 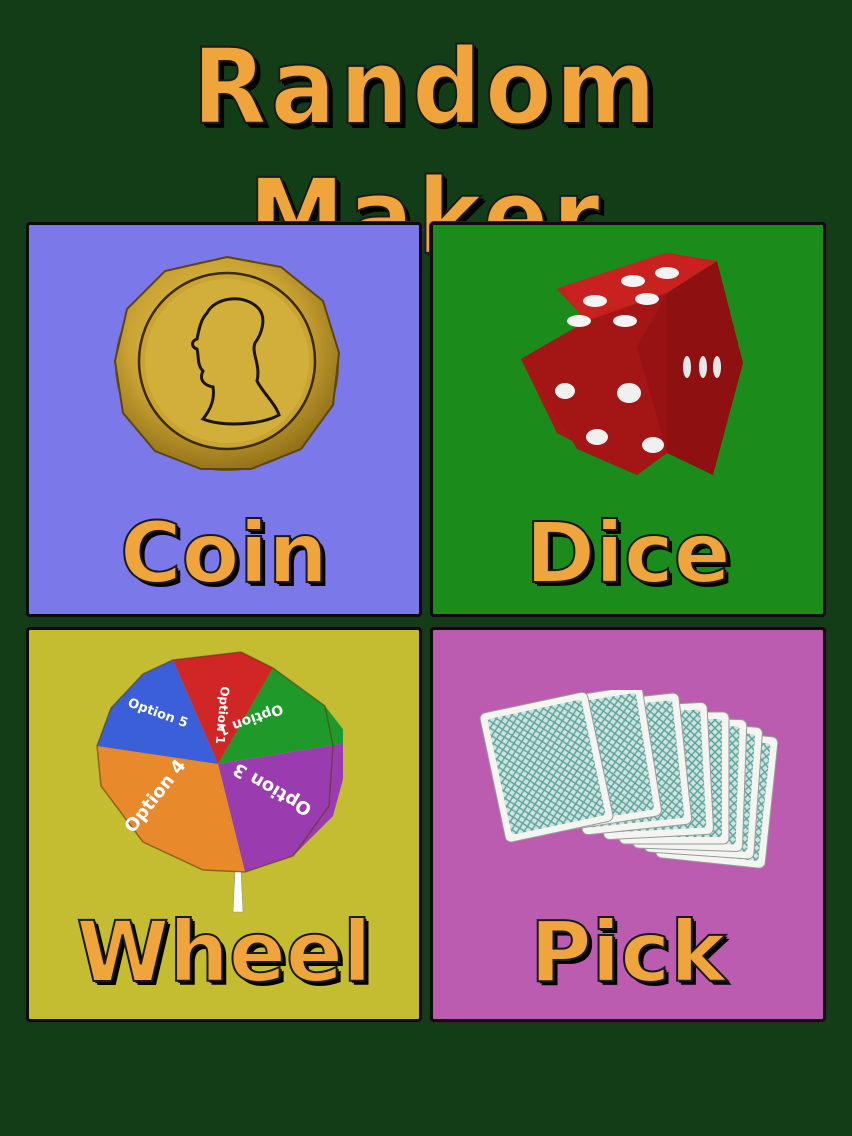 What do you see at coordinates (630, 366) in the screenshot?
I see `dice-icon` at bounding box center [630, 366].